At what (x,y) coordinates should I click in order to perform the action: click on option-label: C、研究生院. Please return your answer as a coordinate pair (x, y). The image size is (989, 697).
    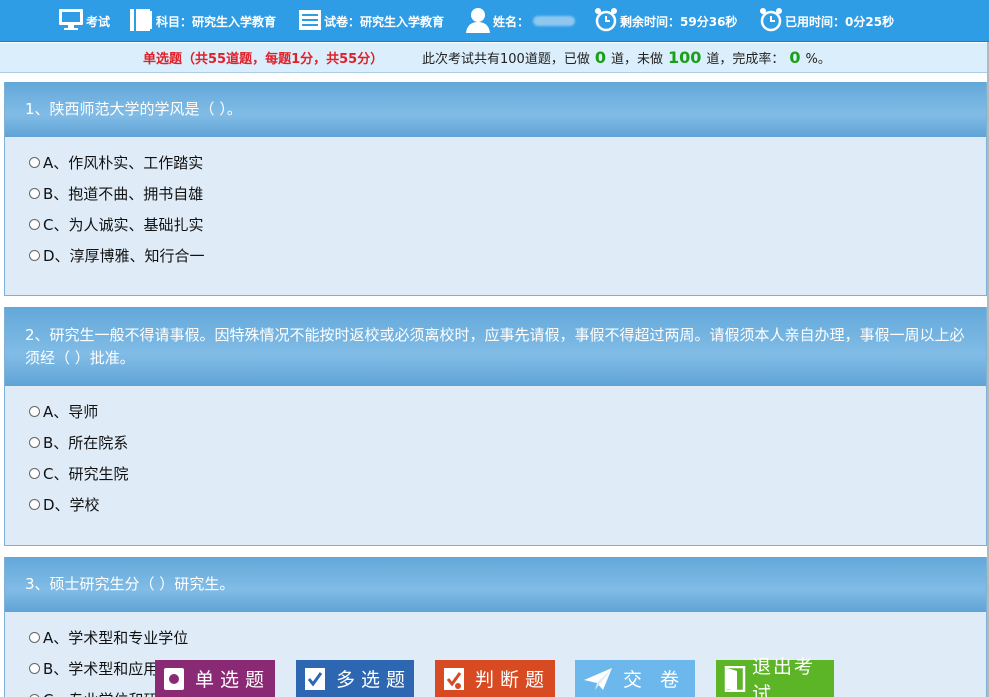
    Looking at the image, I should click on (86, 474).